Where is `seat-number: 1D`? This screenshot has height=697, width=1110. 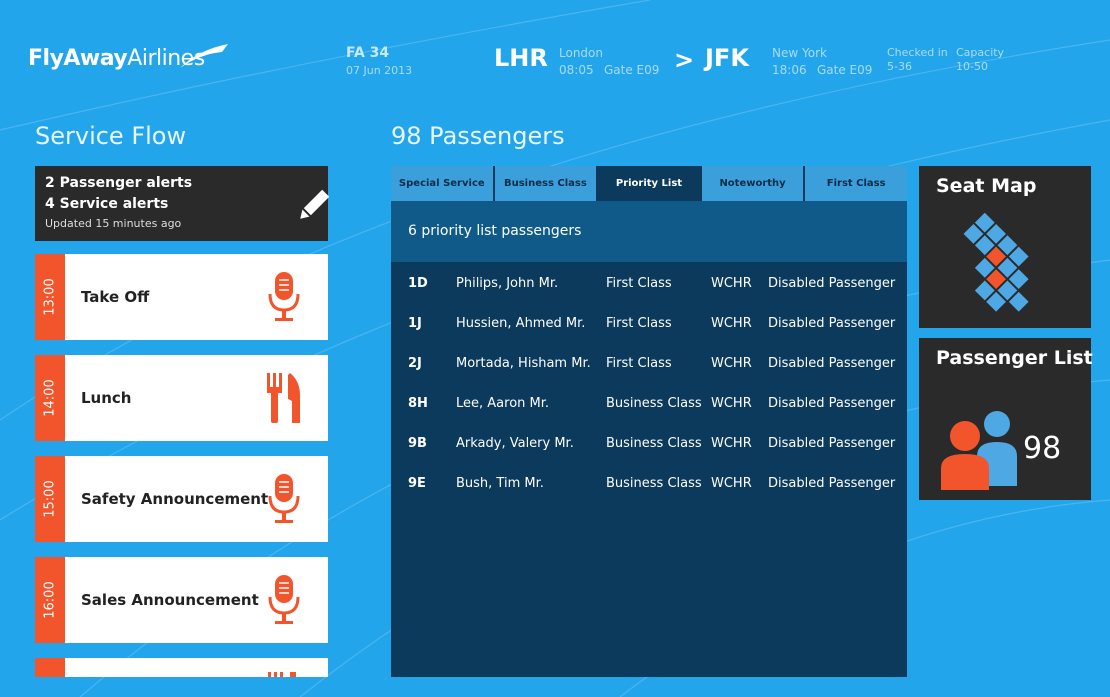 seat-number: 1D is located at coordinates (418, 283).